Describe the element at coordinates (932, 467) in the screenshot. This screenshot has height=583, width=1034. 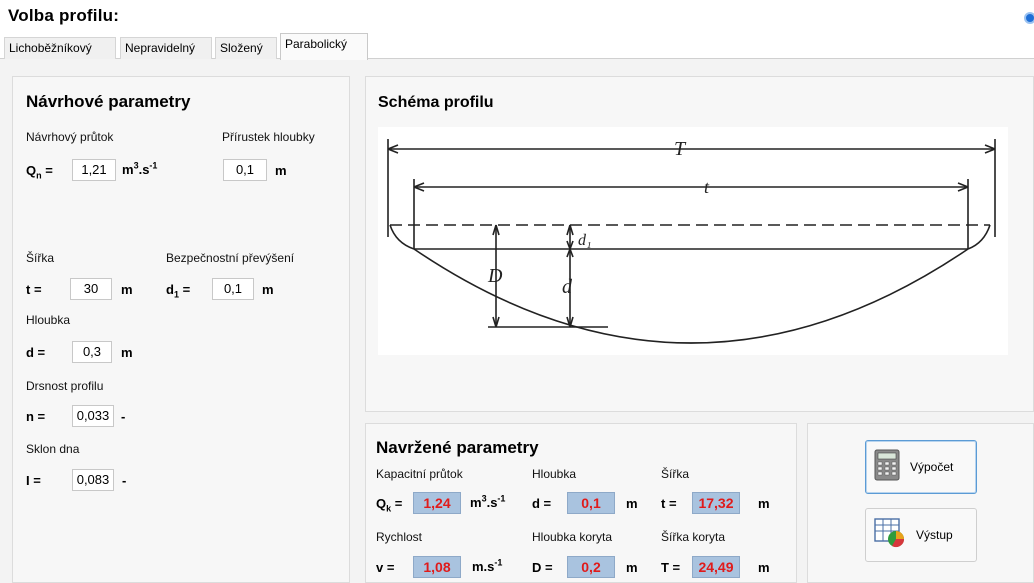
I see `compute-button-label: Výpočet` at that location.